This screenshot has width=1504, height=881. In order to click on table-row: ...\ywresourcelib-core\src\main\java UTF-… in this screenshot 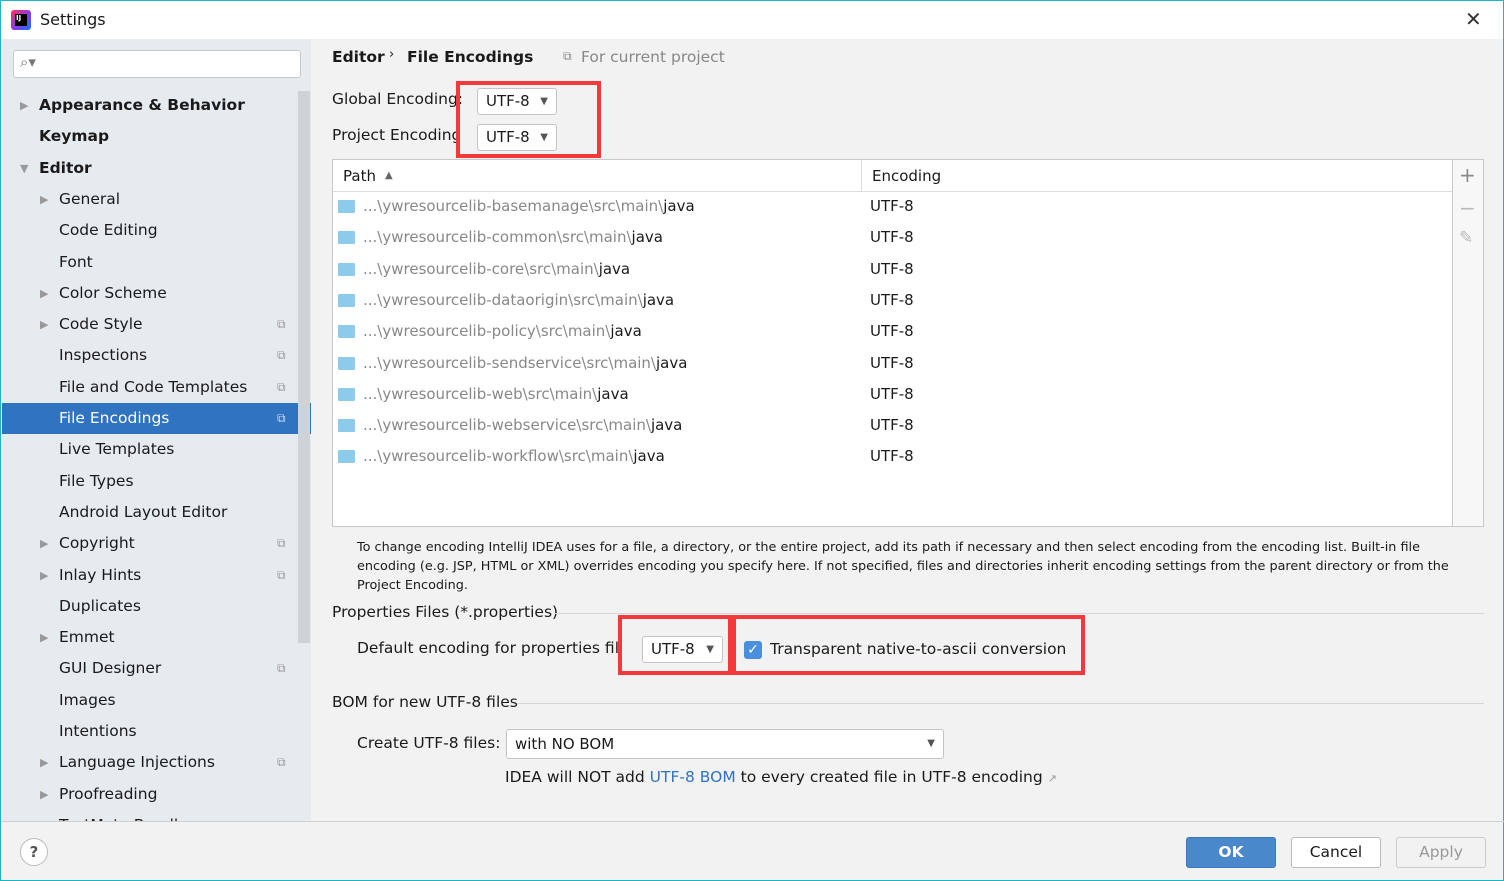, I will do `click(892, 269)`.